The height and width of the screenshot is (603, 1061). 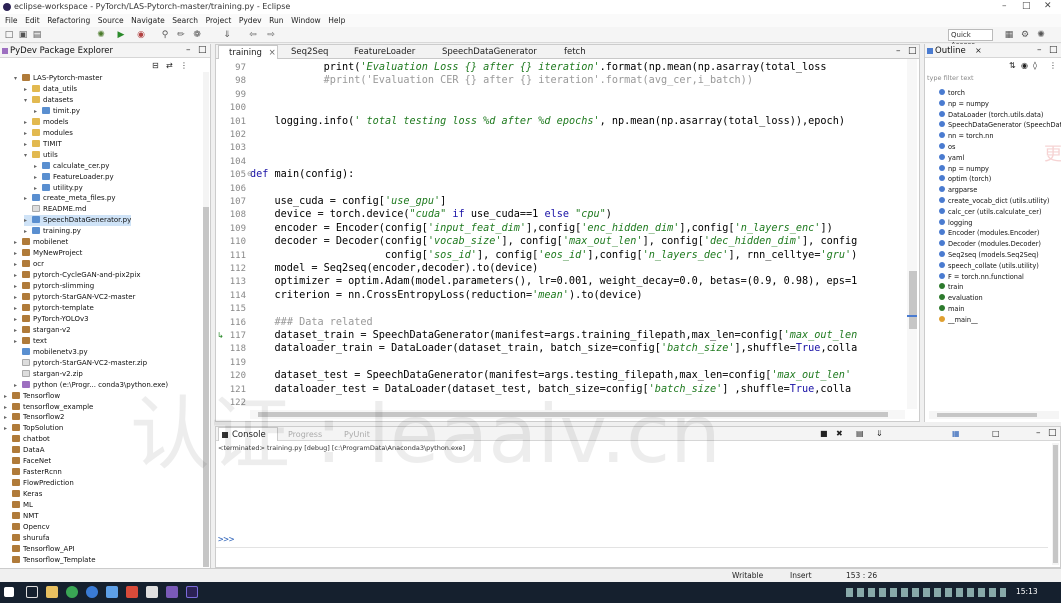 I want to click on clock: 15:13, so click(x=1027, y=591).